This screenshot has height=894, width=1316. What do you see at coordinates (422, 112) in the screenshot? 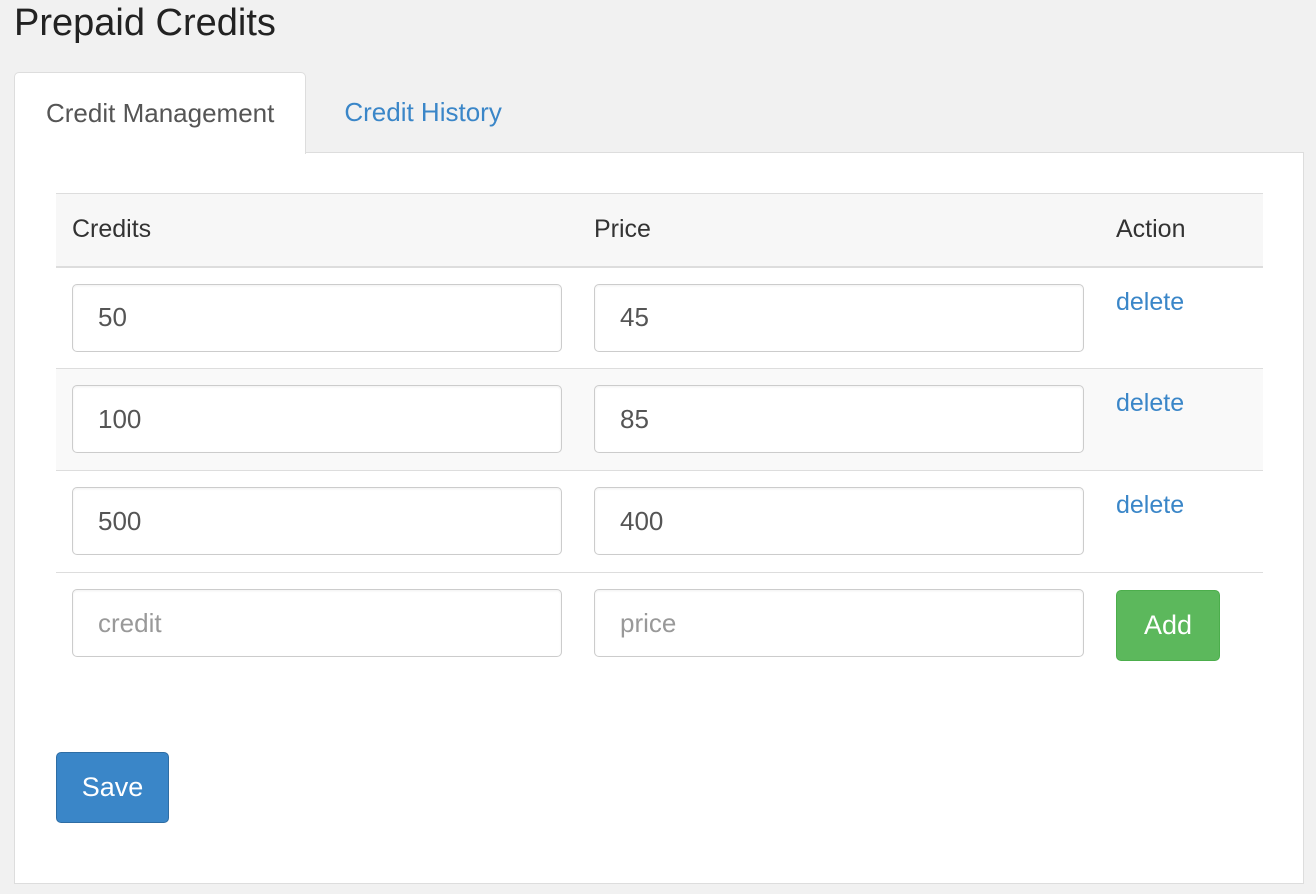
I see `tab-credit-history: Credit History` at bounding box center [422, 112].